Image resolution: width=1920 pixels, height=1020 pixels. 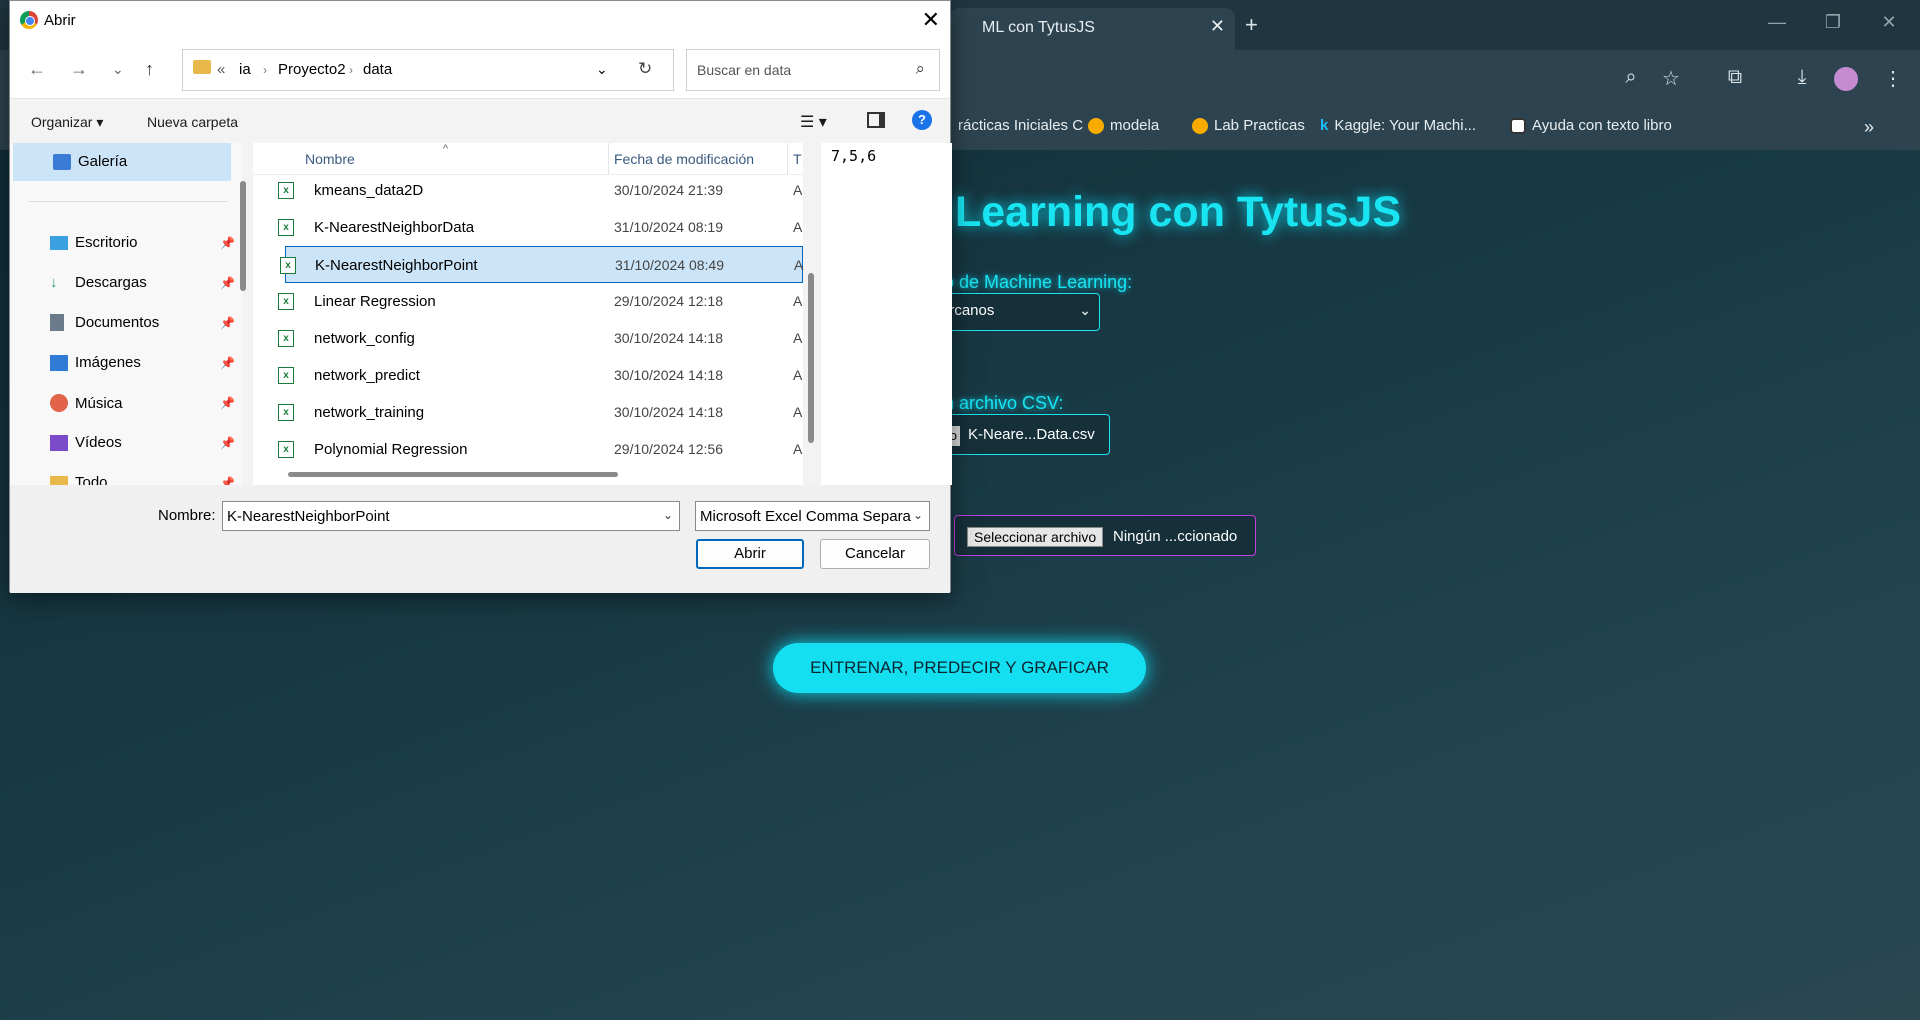 I want to click on forward-icon: →, so click(x=79, y=69).